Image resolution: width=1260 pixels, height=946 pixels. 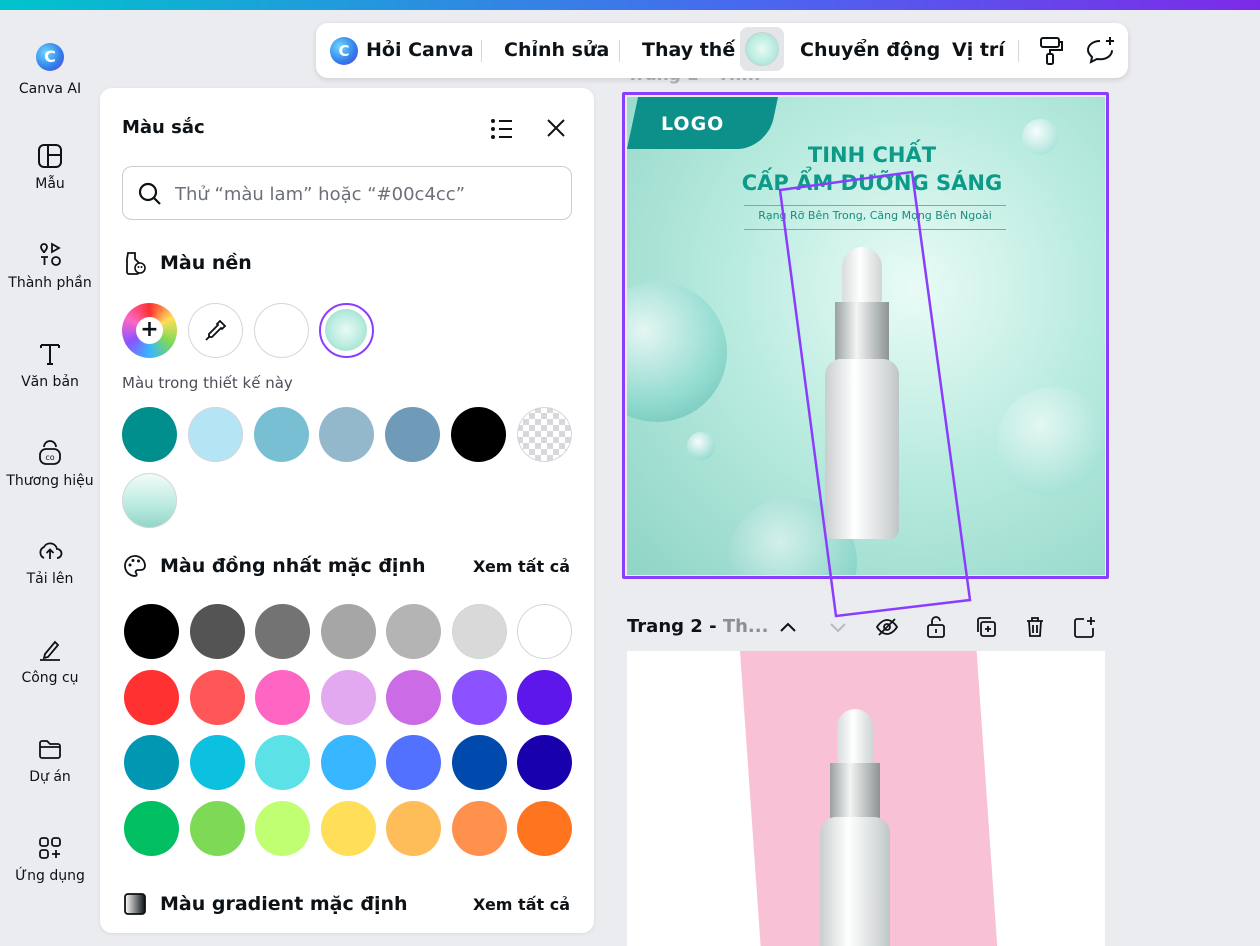 I want to click on color-swatch-selected, so click(x=346, y=330).